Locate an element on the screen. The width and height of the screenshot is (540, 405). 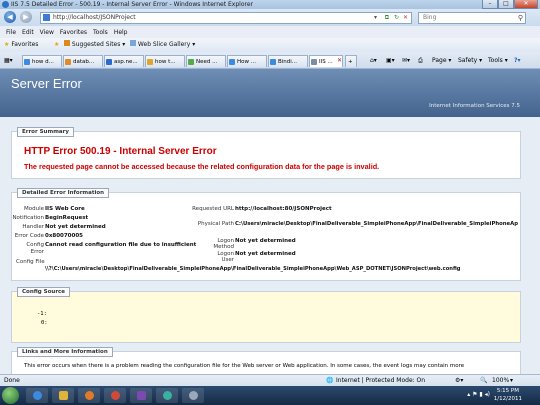
detail-key: Config File is located at coordinates (30, 262).